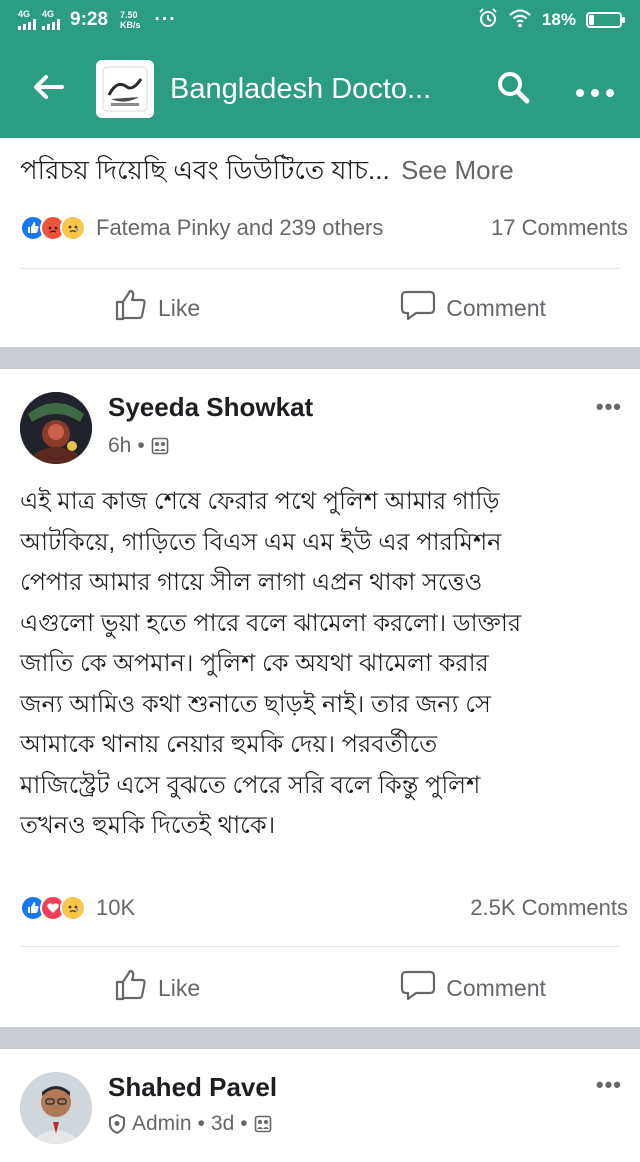 The width and height of the screenshot is (640, 1162). Describe the element at coordinates (192, 1087) in the screenshot. I see `author-name: Shahed Pavel` at that location.